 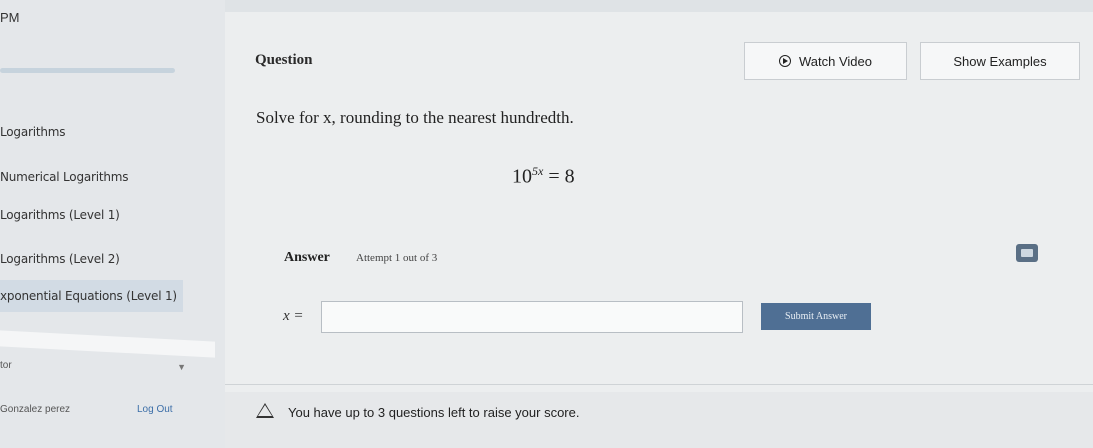 I want to click on answer-input, so click(x=532, y=317).